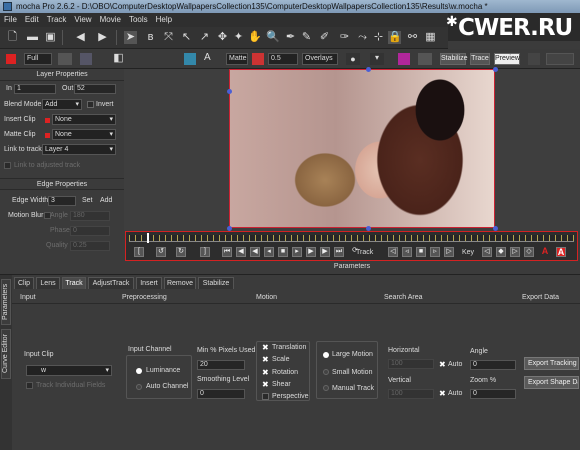 This screenshot has width=580, height=450. Describe the element at coordinates (90, 246) in the screenshot. I see `quality-field: 0.25` at that location.